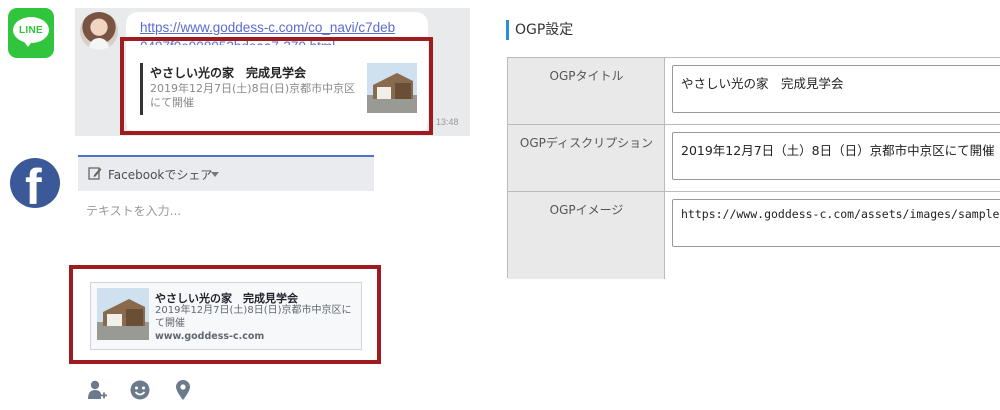  What do you see at coordinates (539, 30) in the screenshot?
I see `ogp-section-heading: OGP設定` at bounding box center [539, 30].